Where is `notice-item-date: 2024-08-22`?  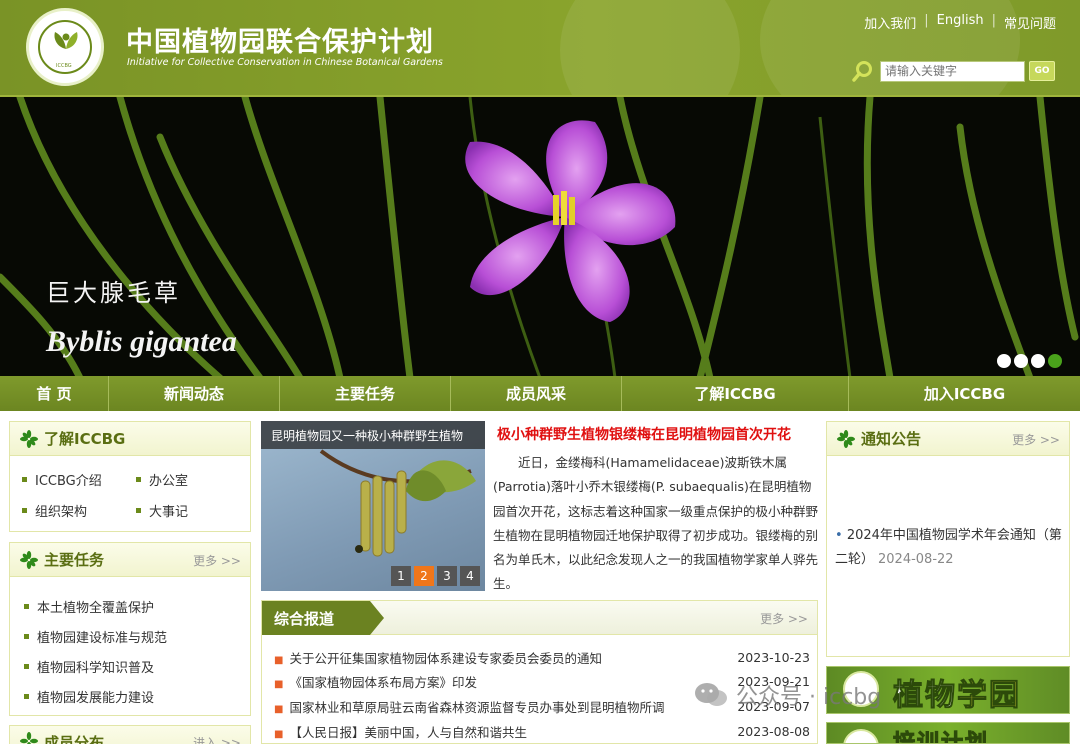
notice-item-date: 2024-08-22 is located at coordinates (916, 559).